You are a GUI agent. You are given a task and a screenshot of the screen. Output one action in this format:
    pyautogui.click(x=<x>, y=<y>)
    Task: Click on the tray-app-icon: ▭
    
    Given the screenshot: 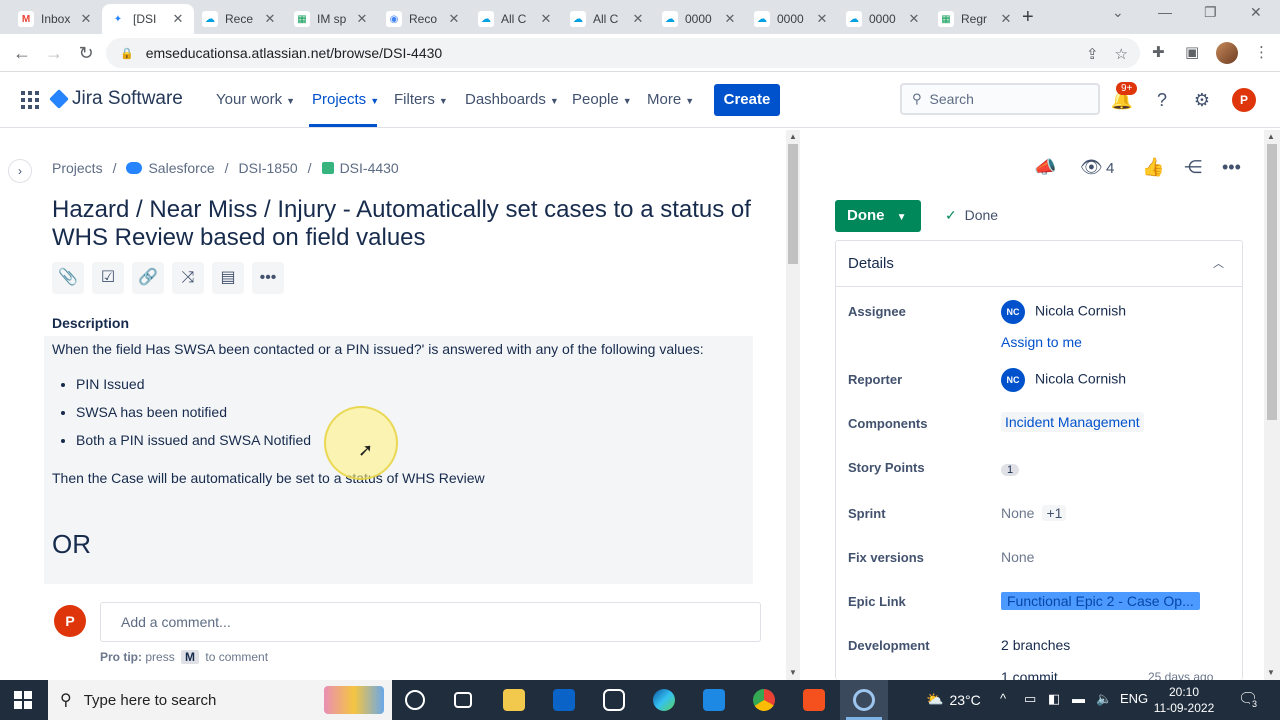 What is the action you would take?
    pyautogui.click(x=1030, y=699)
    